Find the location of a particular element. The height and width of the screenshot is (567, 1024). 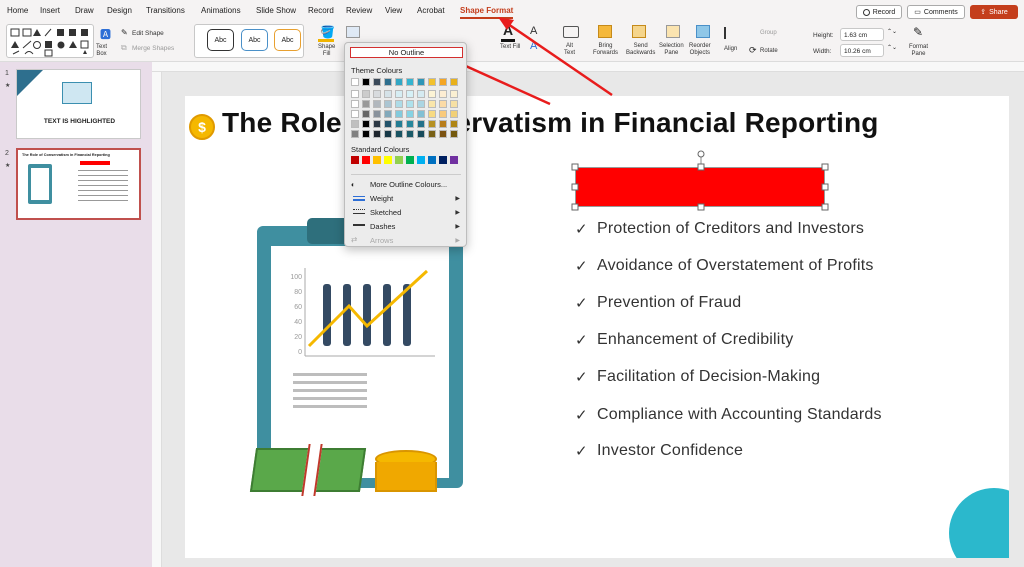

bullet-item: Prevention of Fraud is located at coordinates (669, 303).